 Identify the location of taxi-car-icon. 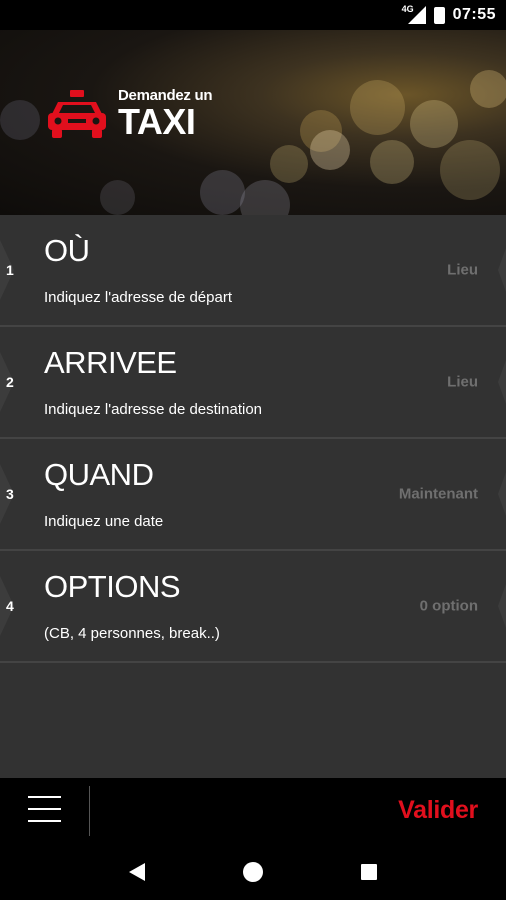
(77, 114).